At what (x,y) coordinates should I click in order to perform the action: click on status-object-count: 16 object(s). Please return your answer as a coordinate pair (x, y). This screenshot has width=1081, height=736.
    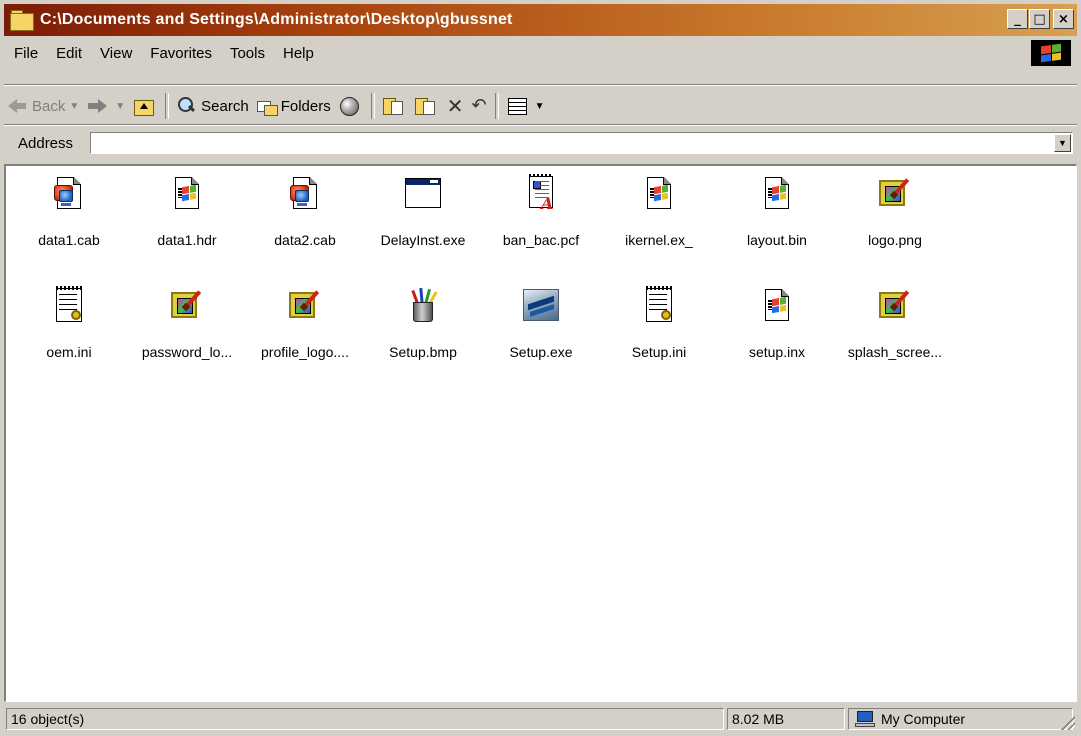
    Looking at the image, I should click on (365, 719).